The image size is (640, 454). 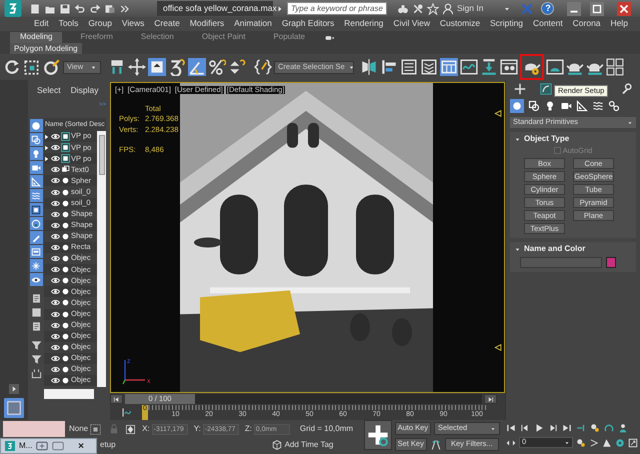 What do you see at coordinates (36, 37) in the screenshot?
I see `ribbon-tab: Modeling` at bounding box center [36, 37].